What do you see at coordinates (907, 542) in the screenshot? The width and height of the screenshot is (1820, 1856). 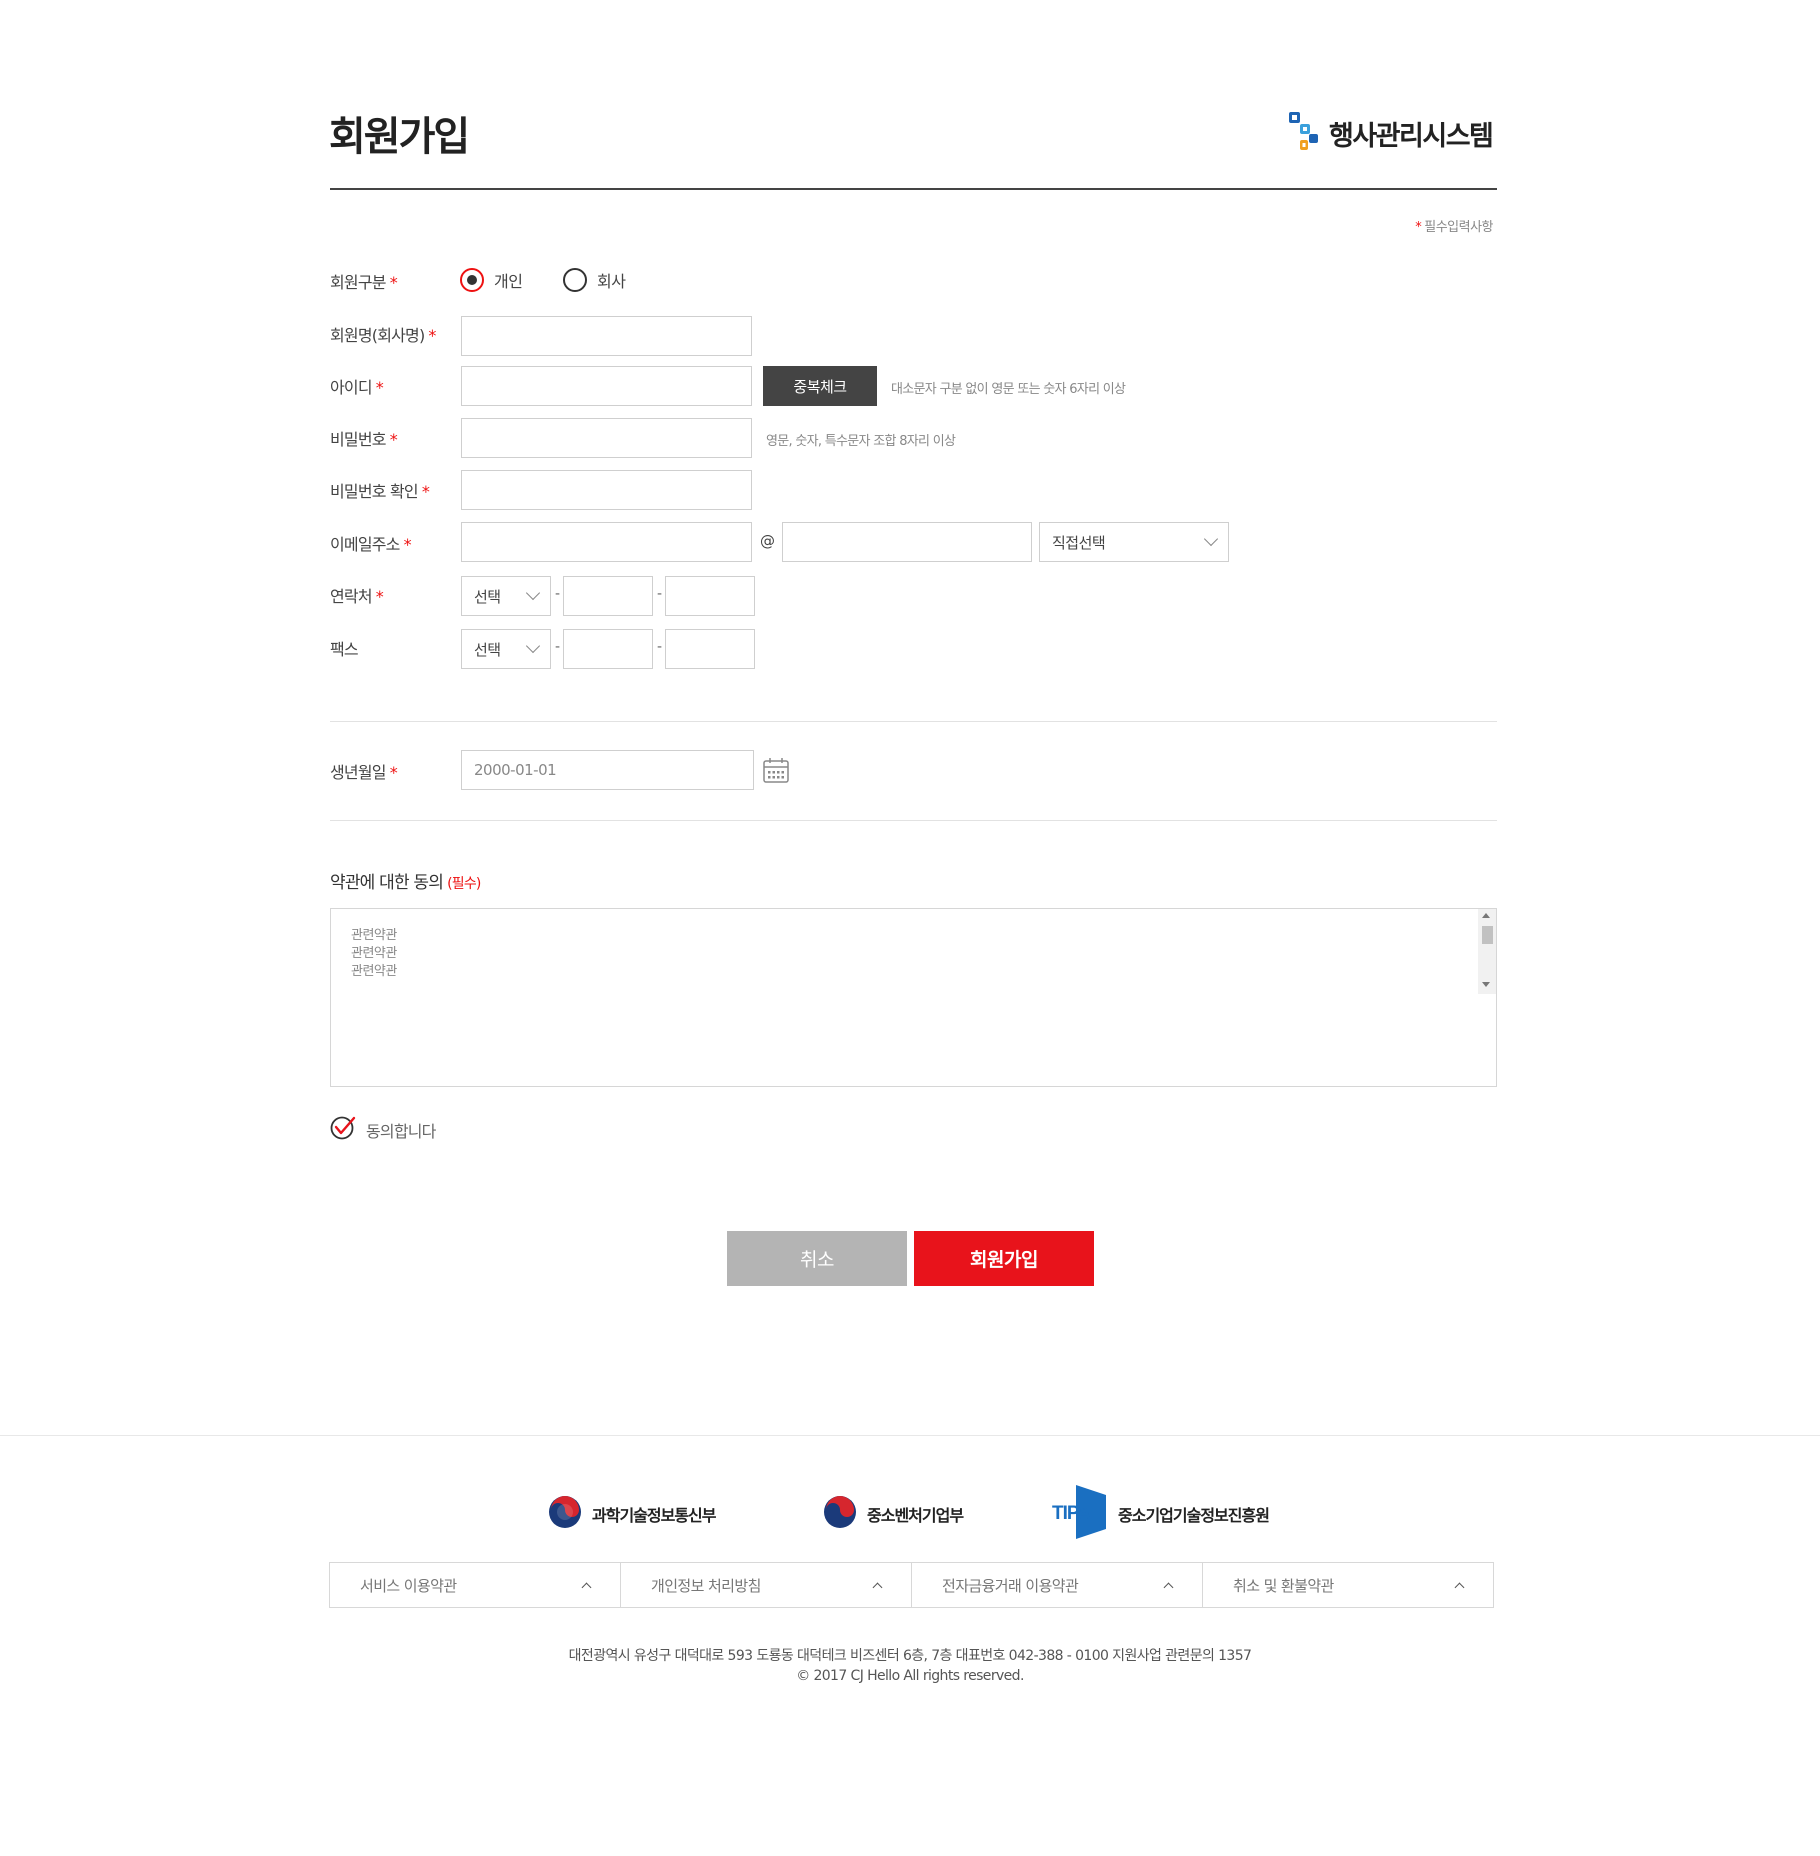 I see `email-domain-input` at bounding box center [907, 542].